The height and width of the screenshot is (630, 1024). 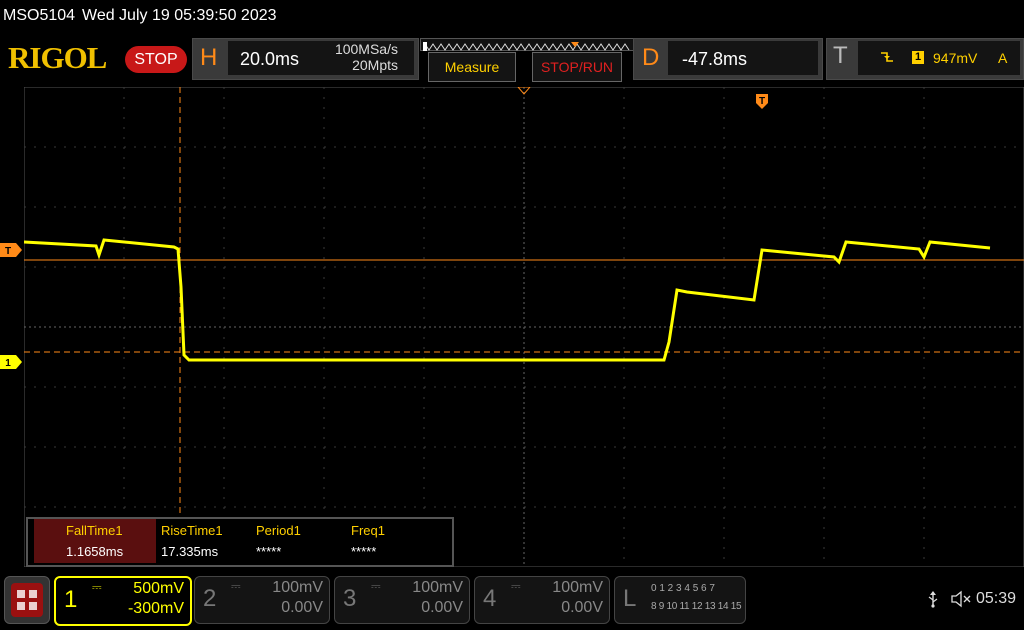 What do you see at coordinates (297, 587) in the screenshot?
I see `channel-2-scale: 100mV` at bounding box center [297, 587].